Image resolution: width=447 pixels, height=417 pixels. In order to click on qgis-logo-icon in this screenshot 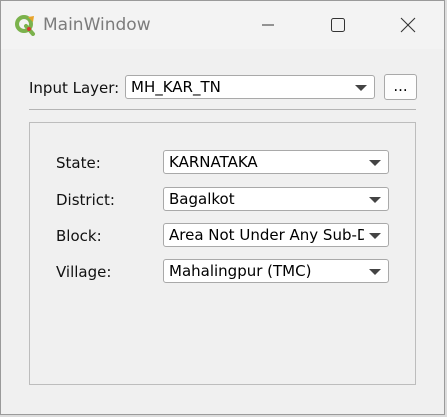, I will do `click(25, 25)`.